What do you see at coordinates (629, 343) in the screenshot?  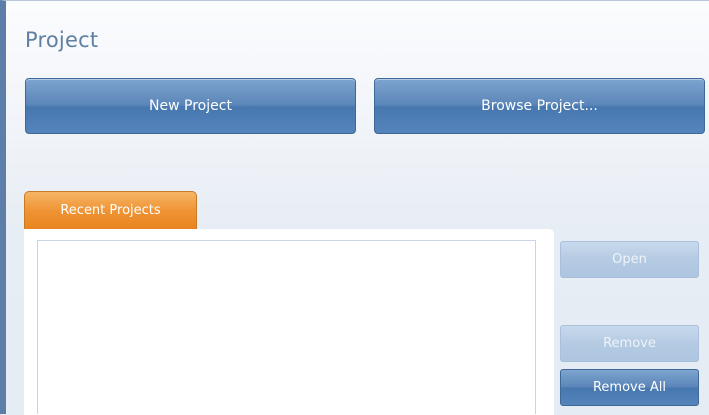 I see `remove-button: Remove` at bounding box center [629, 343].